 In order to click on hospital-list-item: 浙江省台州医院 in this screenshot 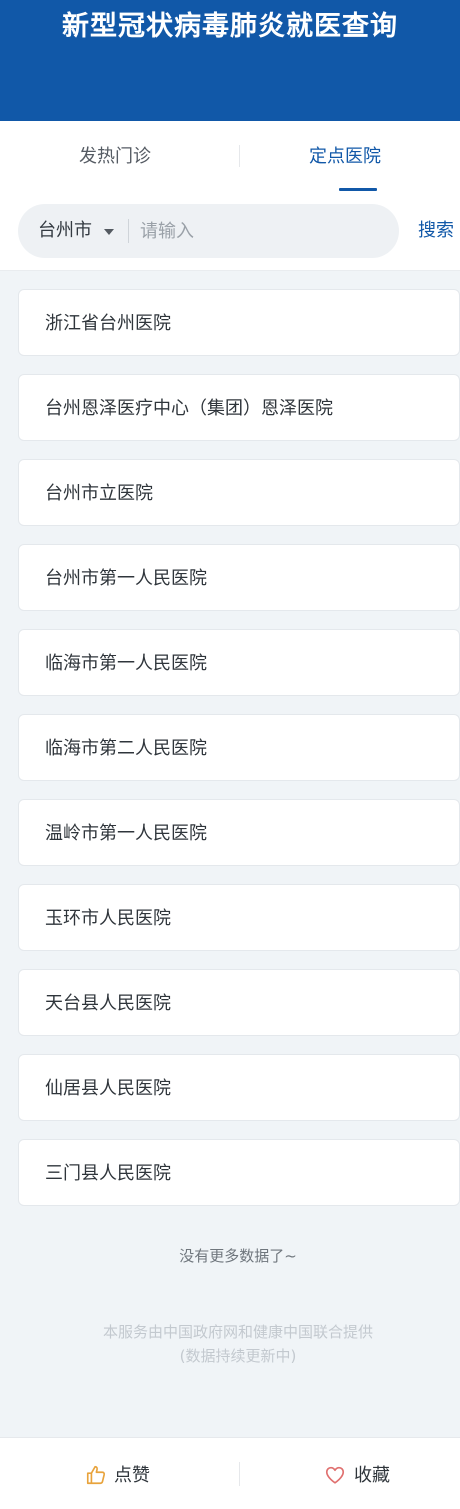, I will do `click(239, 322)`.